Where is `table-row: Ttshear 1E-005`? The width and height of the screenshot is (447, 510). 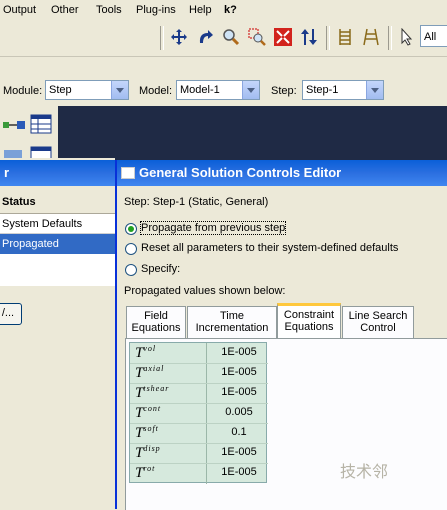
table-row: Ttshear 1E-005 is located at coordinates (199, 393).